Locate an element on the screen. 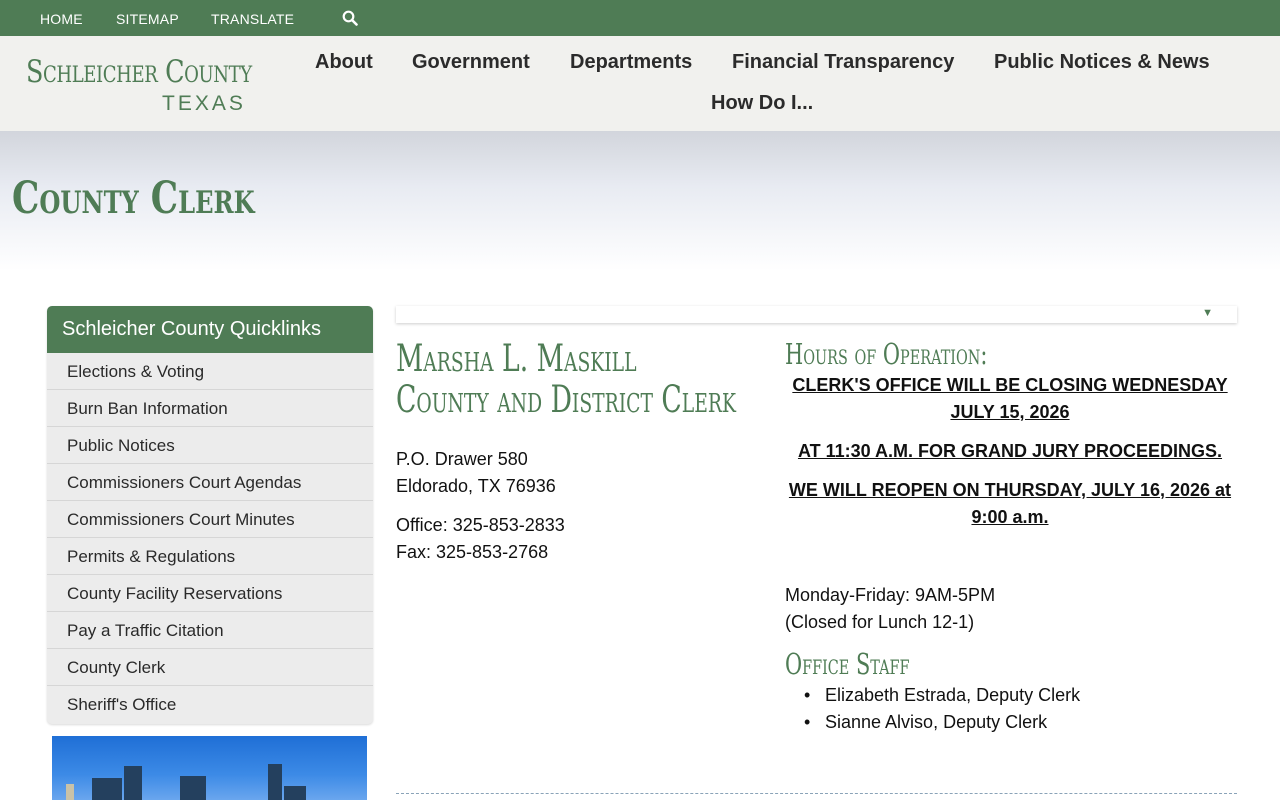  caret-down-icon: ▼ is located at coordinates (1207, 313).